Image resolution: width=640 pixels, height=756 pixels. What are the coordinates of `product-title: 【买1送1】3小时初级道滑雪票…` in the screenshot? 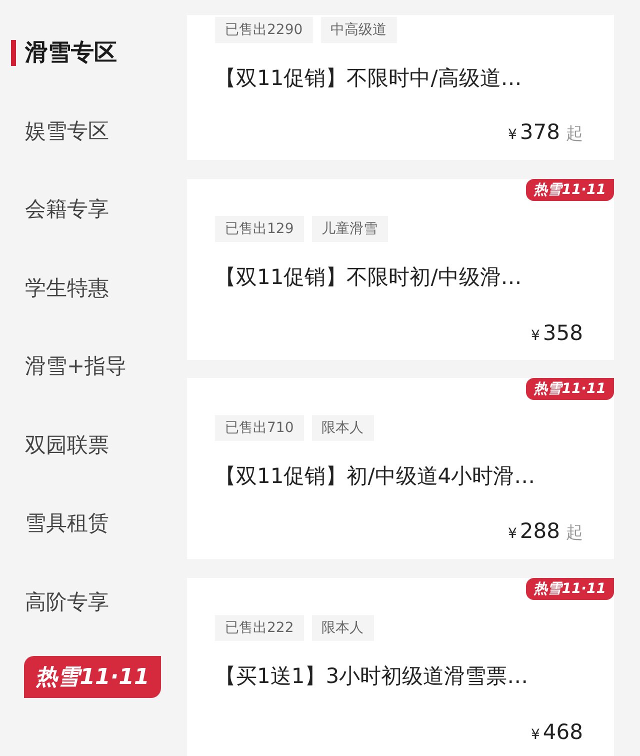 It's located at (372, 676).